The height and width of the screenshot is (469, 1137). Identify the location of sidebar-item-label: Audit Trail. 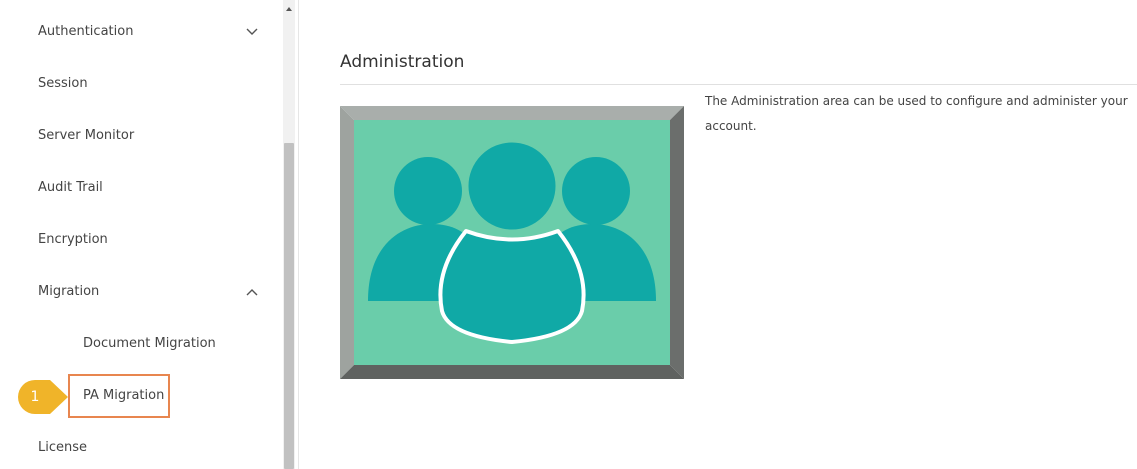
(70, 187).